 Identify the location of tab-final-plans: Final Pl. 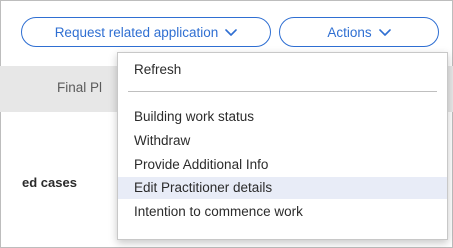
(79, 87).